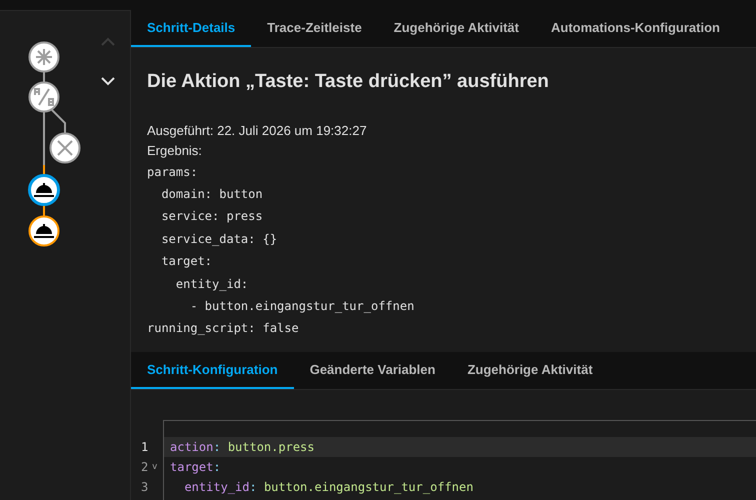  I want to click on step-title: Die Aktion „Taste: Taste drücken” ausführen, so click(348, 82).